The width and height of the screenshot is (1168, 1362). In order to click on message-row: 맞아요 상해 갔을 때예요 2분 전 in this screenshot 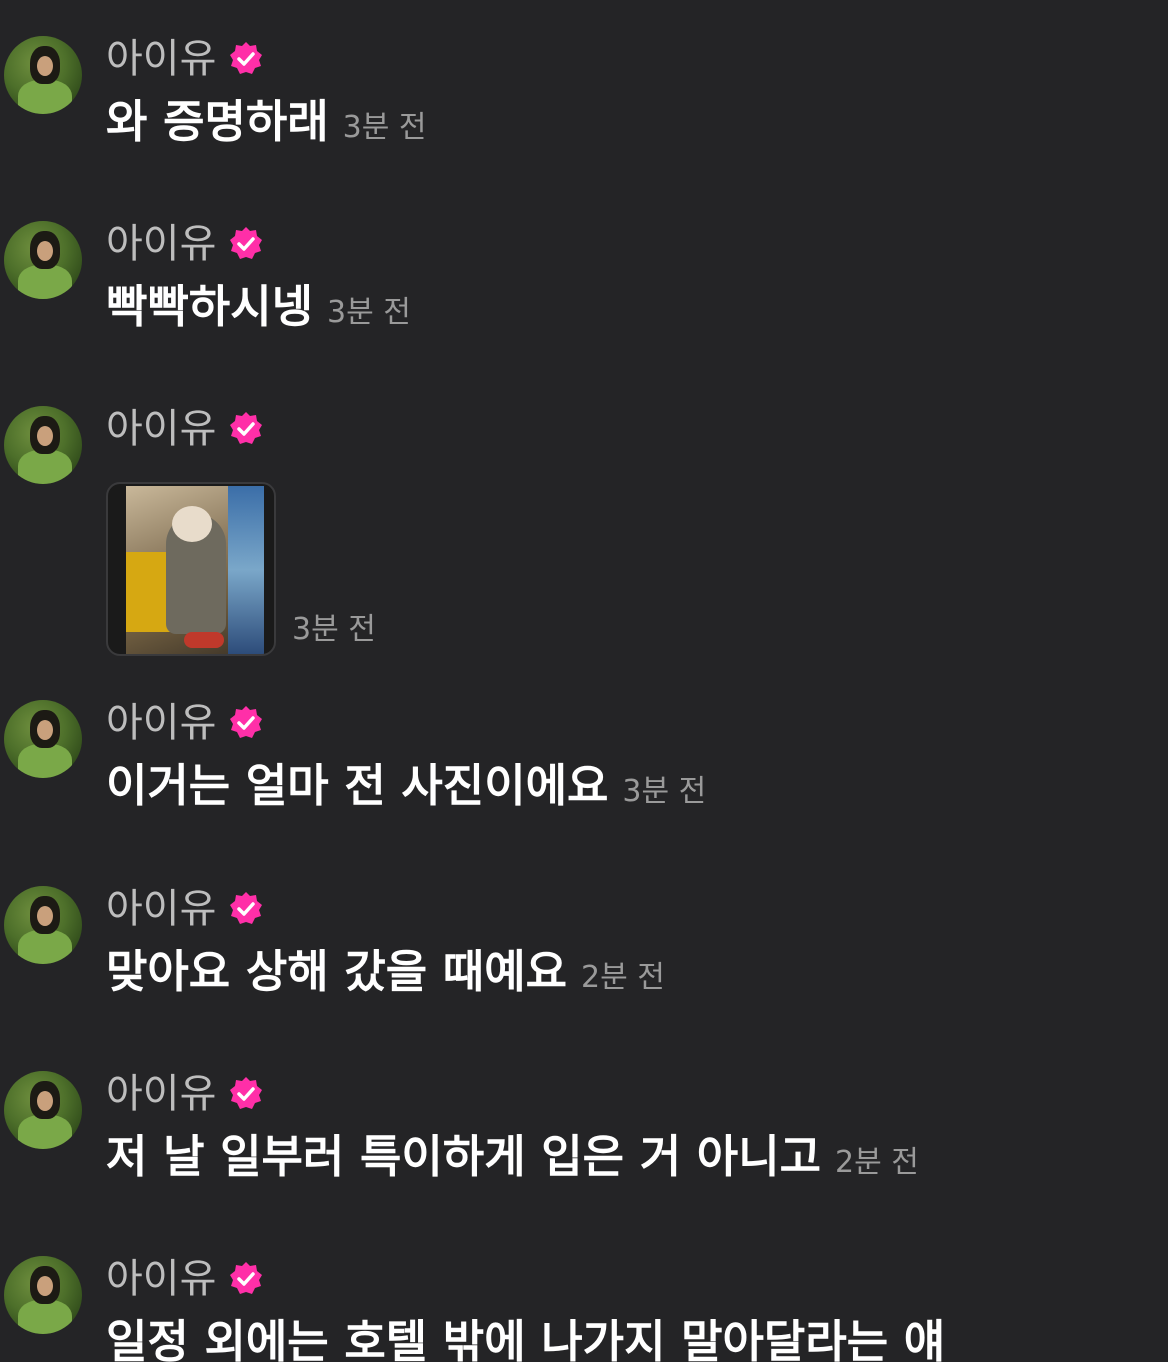, I will do `click(385, 972)`.